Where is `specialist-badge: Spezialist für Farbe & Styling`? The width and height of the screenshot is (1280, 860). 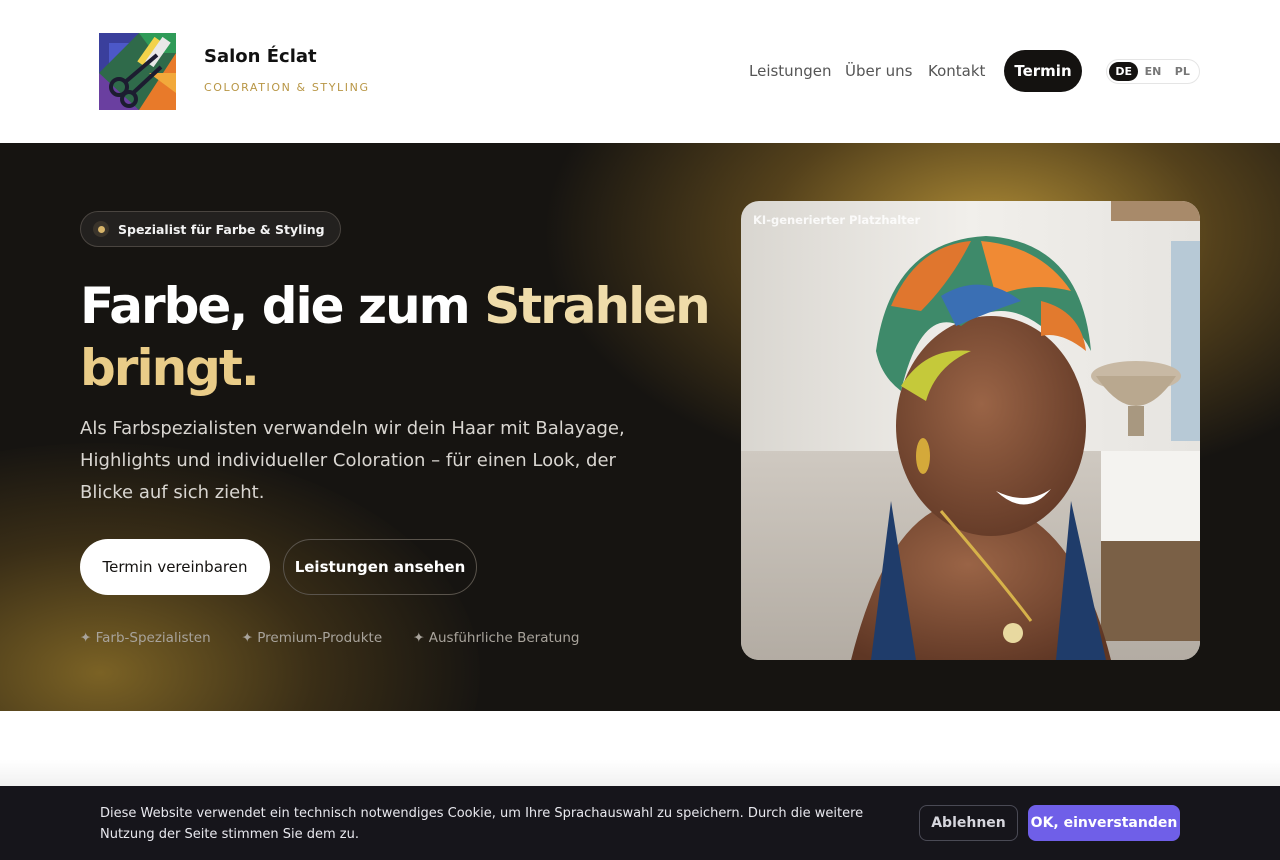
specialist-badge: Spezialist für Farbe & Styling is located at coordinates (210, 229).